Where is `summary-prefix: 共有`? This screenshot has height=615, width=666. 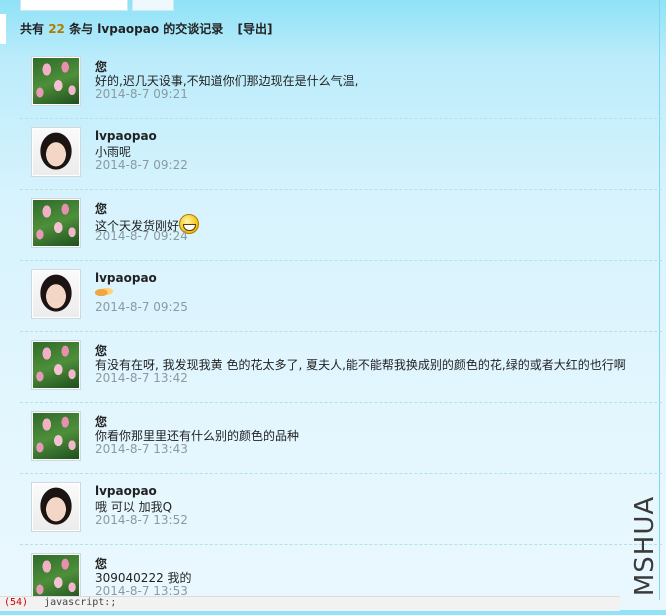
summary-prefix: 共有 is located at coordinates (32, 29).